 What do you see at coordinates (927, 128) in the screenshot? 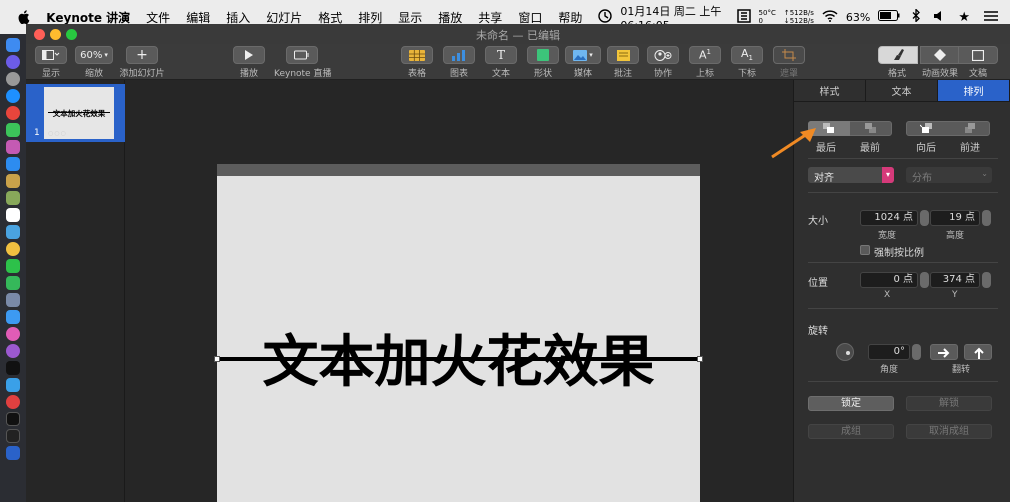
I see `send-backward-button` at bounding box center [927, 128].